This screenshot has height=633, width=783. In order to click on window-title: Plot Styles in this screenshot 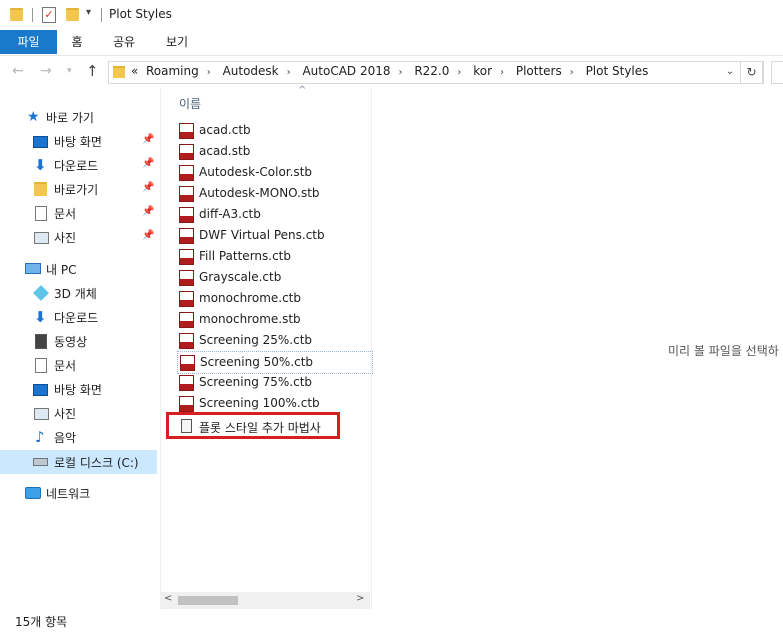, I will do `click(140, 14)`.